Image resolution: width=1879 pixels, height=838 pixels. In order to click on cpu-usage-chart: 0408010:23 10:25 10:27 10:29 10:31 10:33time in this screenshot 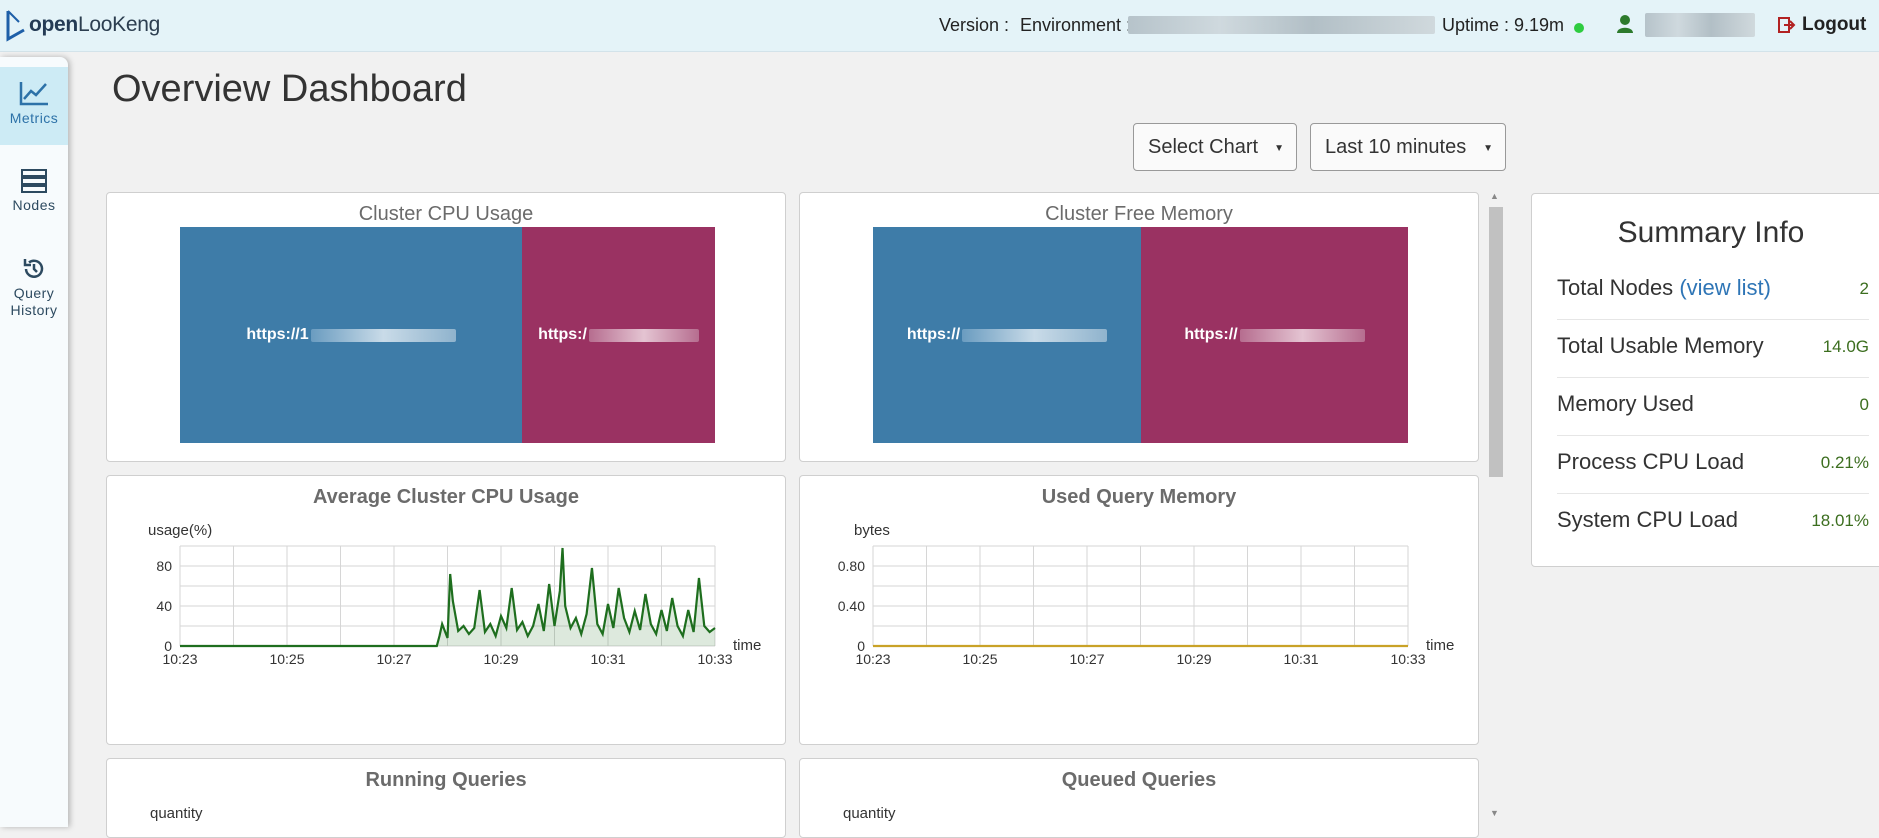, I will do `click(458, 606)`.